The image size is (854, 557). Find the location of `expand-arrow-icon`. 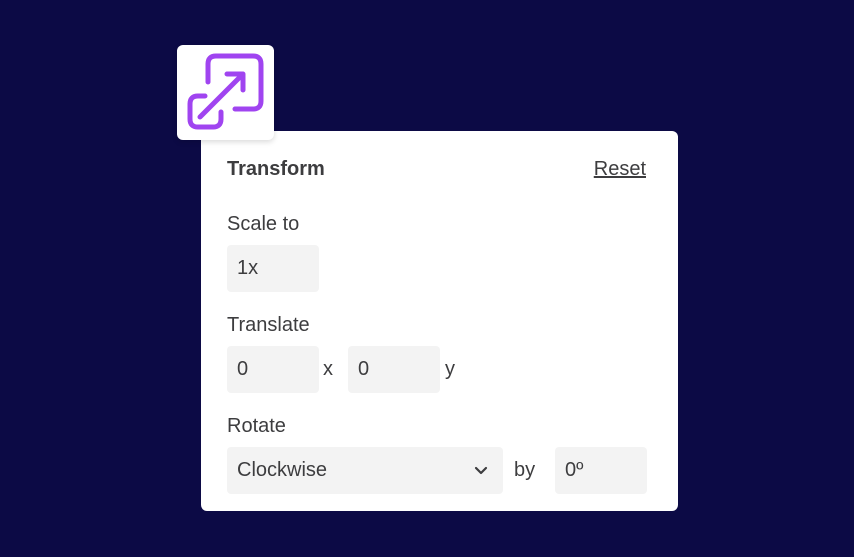

expand-arrow-icon is located at coordinates (225, 91).